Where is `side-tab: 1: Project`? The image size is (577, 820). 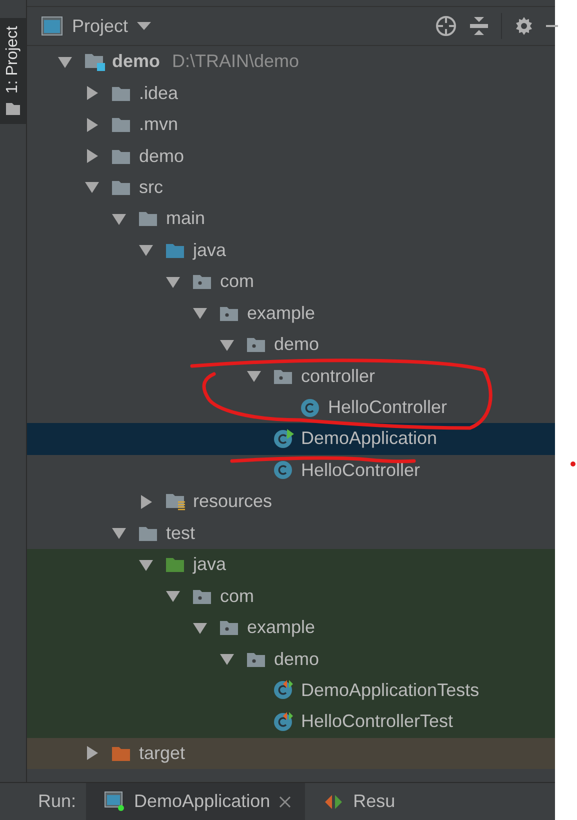 side-tab: 1: Project is located at coordinates (13, 71).